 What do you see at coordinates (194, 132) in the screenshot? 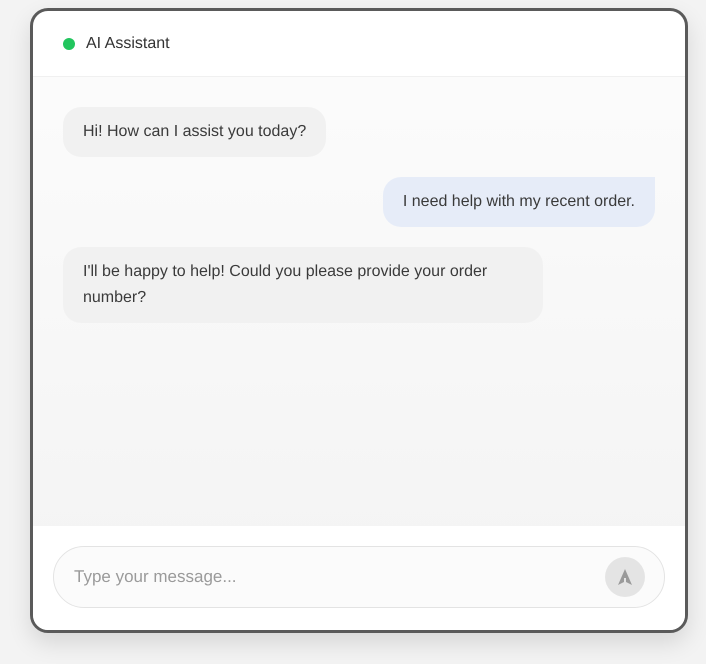
I see `assistant-message: Hi! How can I assist you today?` at bounding box center [194, 132].